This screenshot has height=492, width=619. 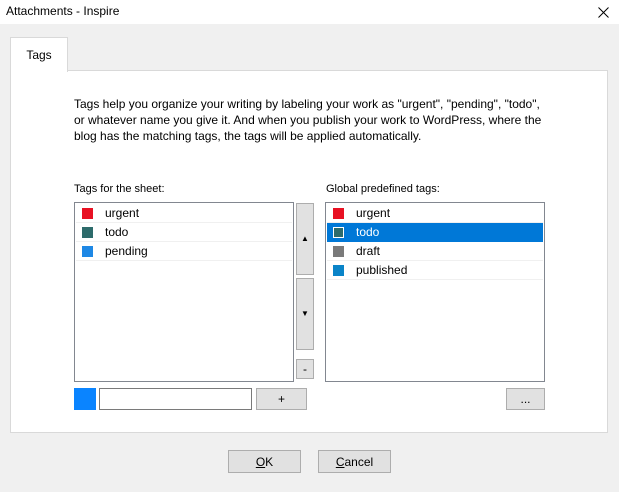 I want to click on global-tags-list: urgent todo draft published, so click(x=435, y=292).